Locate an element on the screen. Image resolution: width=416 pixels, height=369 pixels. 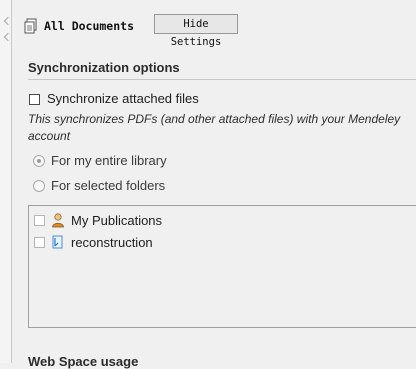
radio-selected-folders-label: For selected folders is located at coordinates (108, 185).